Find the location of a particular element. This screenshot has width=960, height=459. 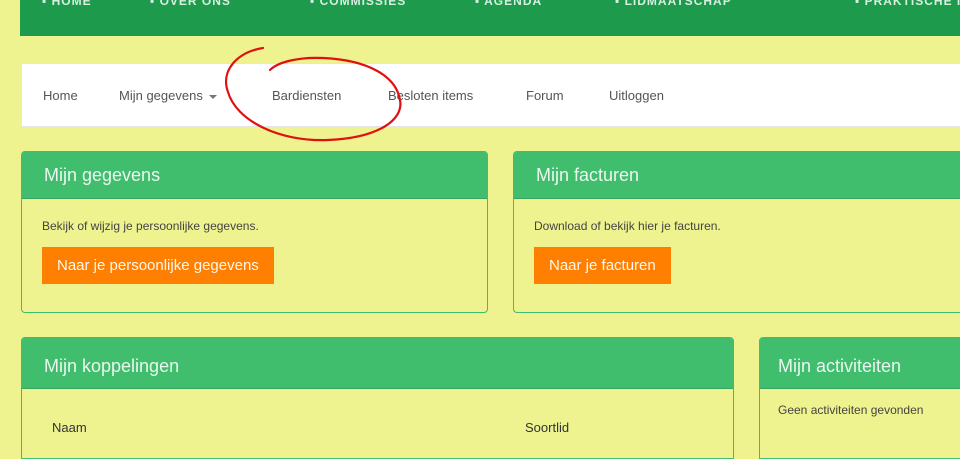

panel-title-mijn-koppelingen: Mijn koppelingen is located at coordinates (377, 363).